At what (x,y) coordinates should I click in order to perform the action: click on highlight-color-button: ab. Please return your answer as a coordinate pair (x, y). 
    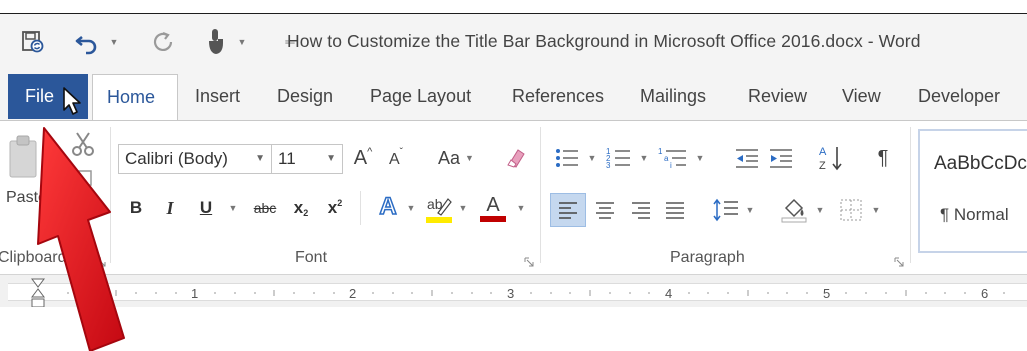
    Looking at the image, I should click on (439, 208).